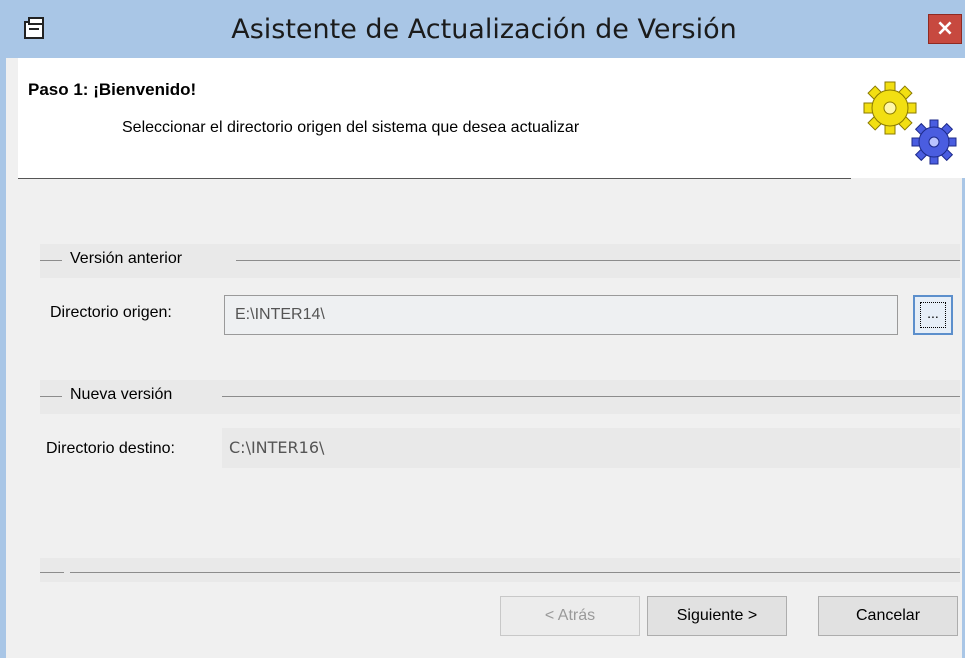 Image resolution: width=965 pixels, height=658 pixels. What do you see at coordinates (434, 178) in the screenshot?
I see `header-divider` at bounding box center [434, 178].